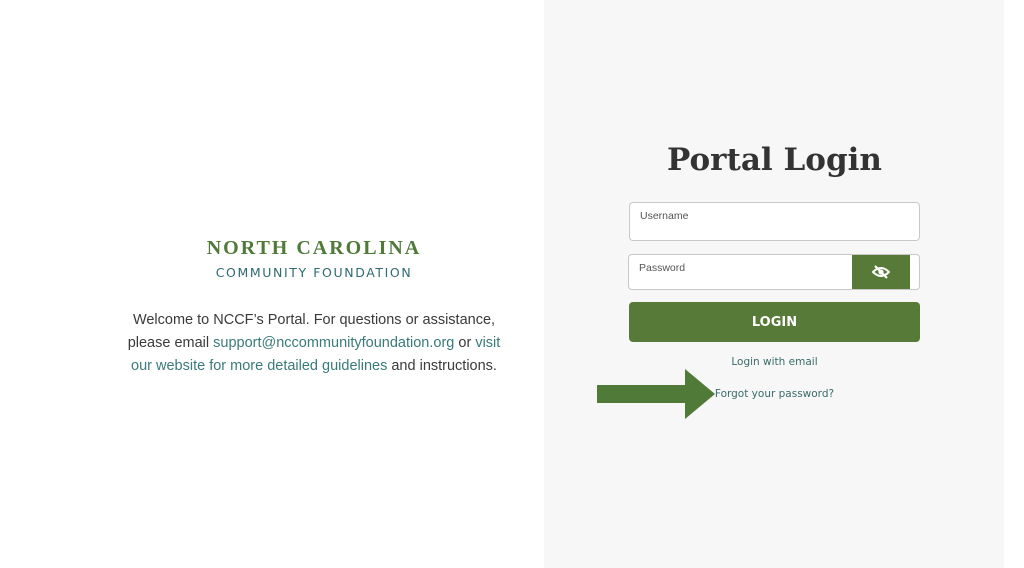  I want to click on username-field: Username, so click(774, 221).